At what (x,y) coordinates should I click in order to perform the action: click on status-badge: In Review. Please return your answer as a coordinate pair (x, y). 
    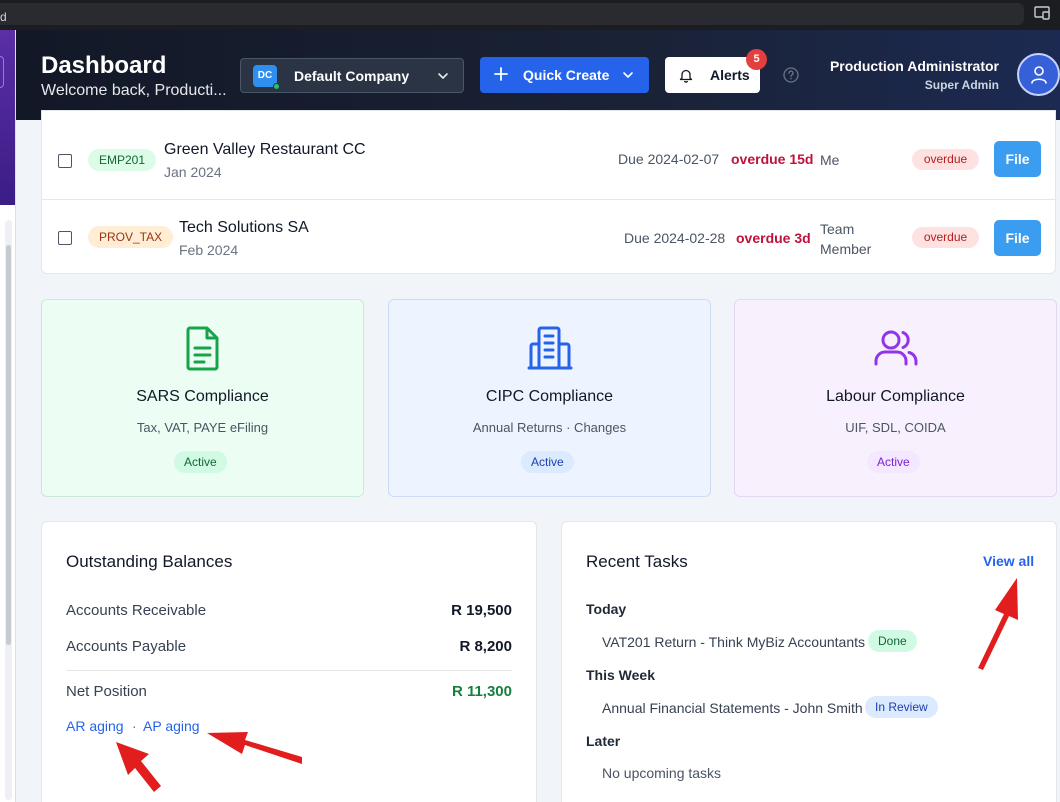
    Looking at the image, I should click on (901, 707).